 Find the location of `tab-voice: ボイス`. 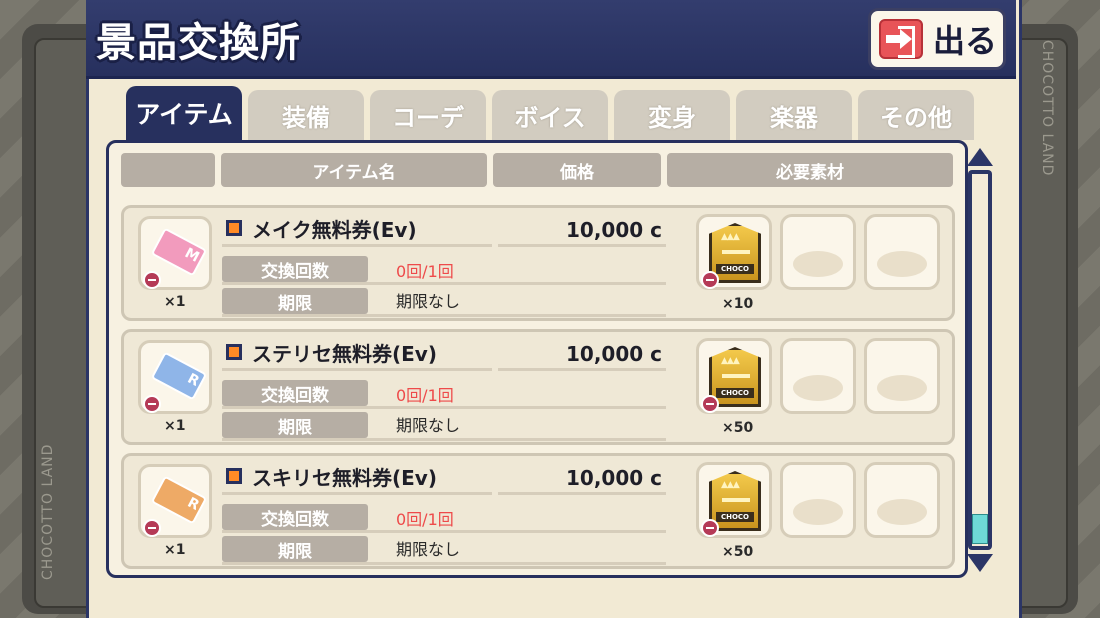

tab-voice: ボイス is located at coordinates (550, 115).